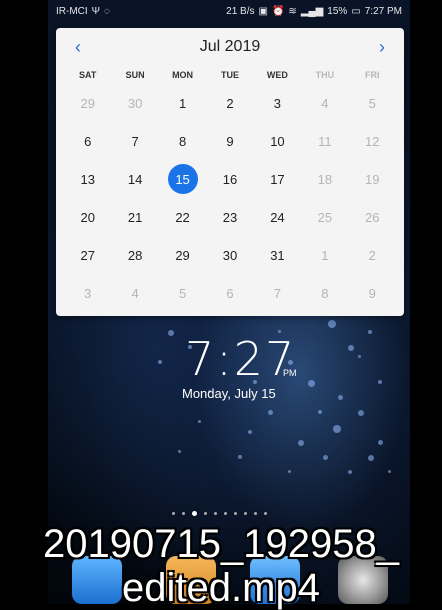 This screenshot has width=442, height=610. I want to click on next-month-button: ›, so click(382, 47).